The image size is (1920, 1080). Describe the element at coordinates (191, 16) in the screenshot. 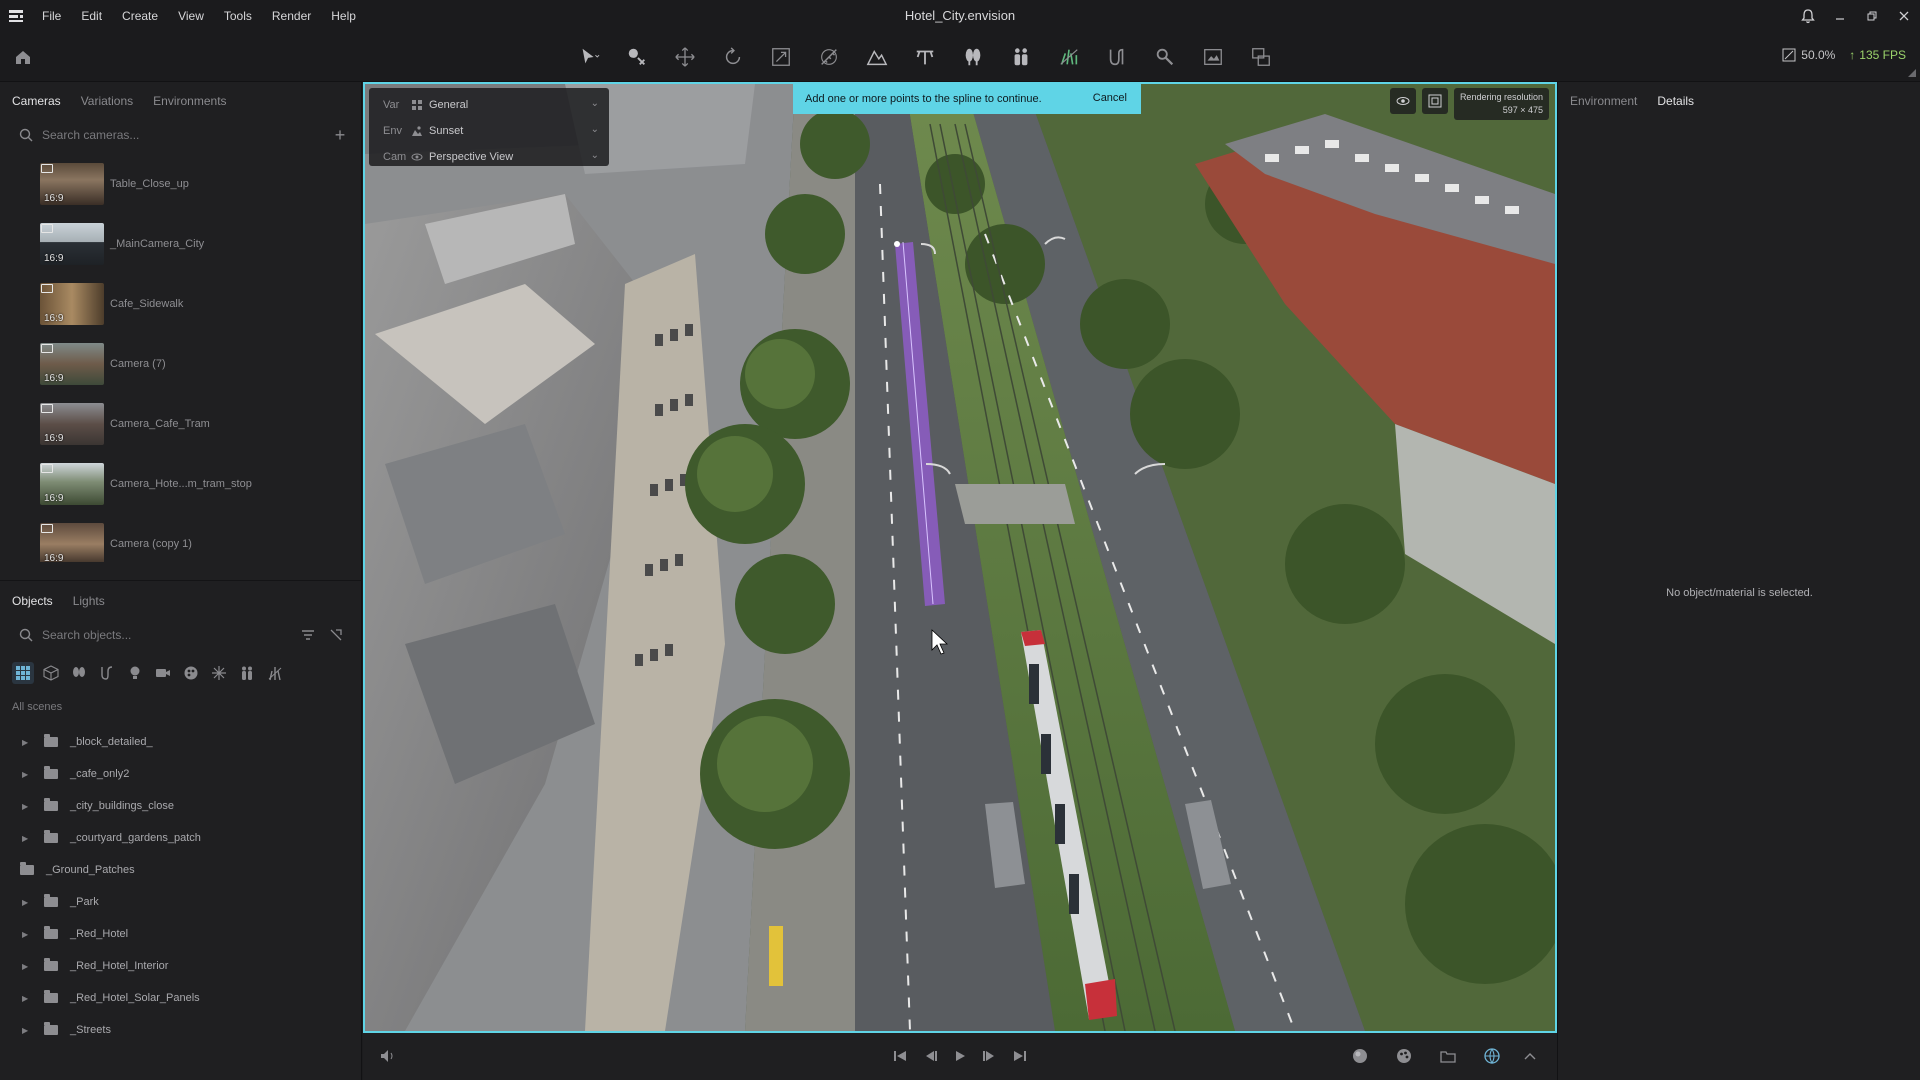

I see `menu-view: View` at that location.